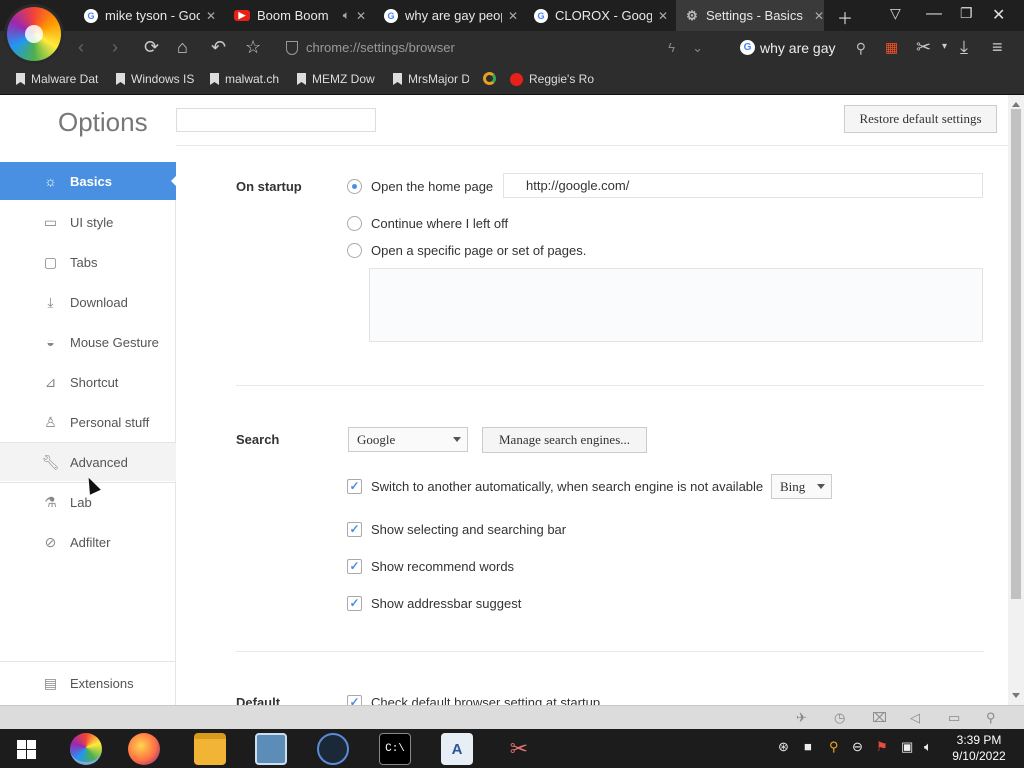 The height and width of the screenshot is (768, 1024). What do you see at coordinates (218, 47) in the screenshot?
I see `undo-icon: ↶` at bounding box center [218, 47].